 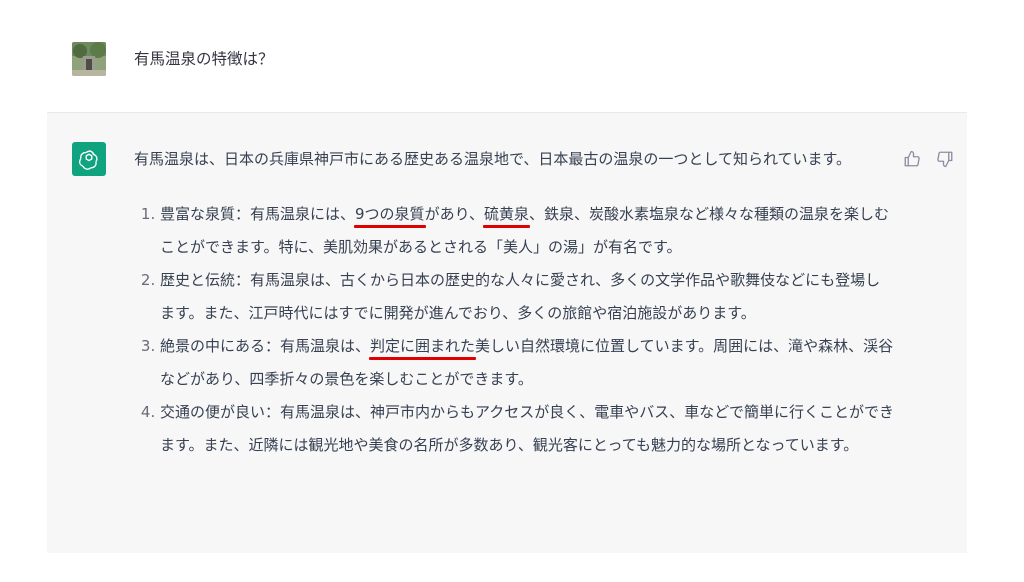 I want to click on highlighted-phrase: 9つの泉質, so click(x=390, y=214).